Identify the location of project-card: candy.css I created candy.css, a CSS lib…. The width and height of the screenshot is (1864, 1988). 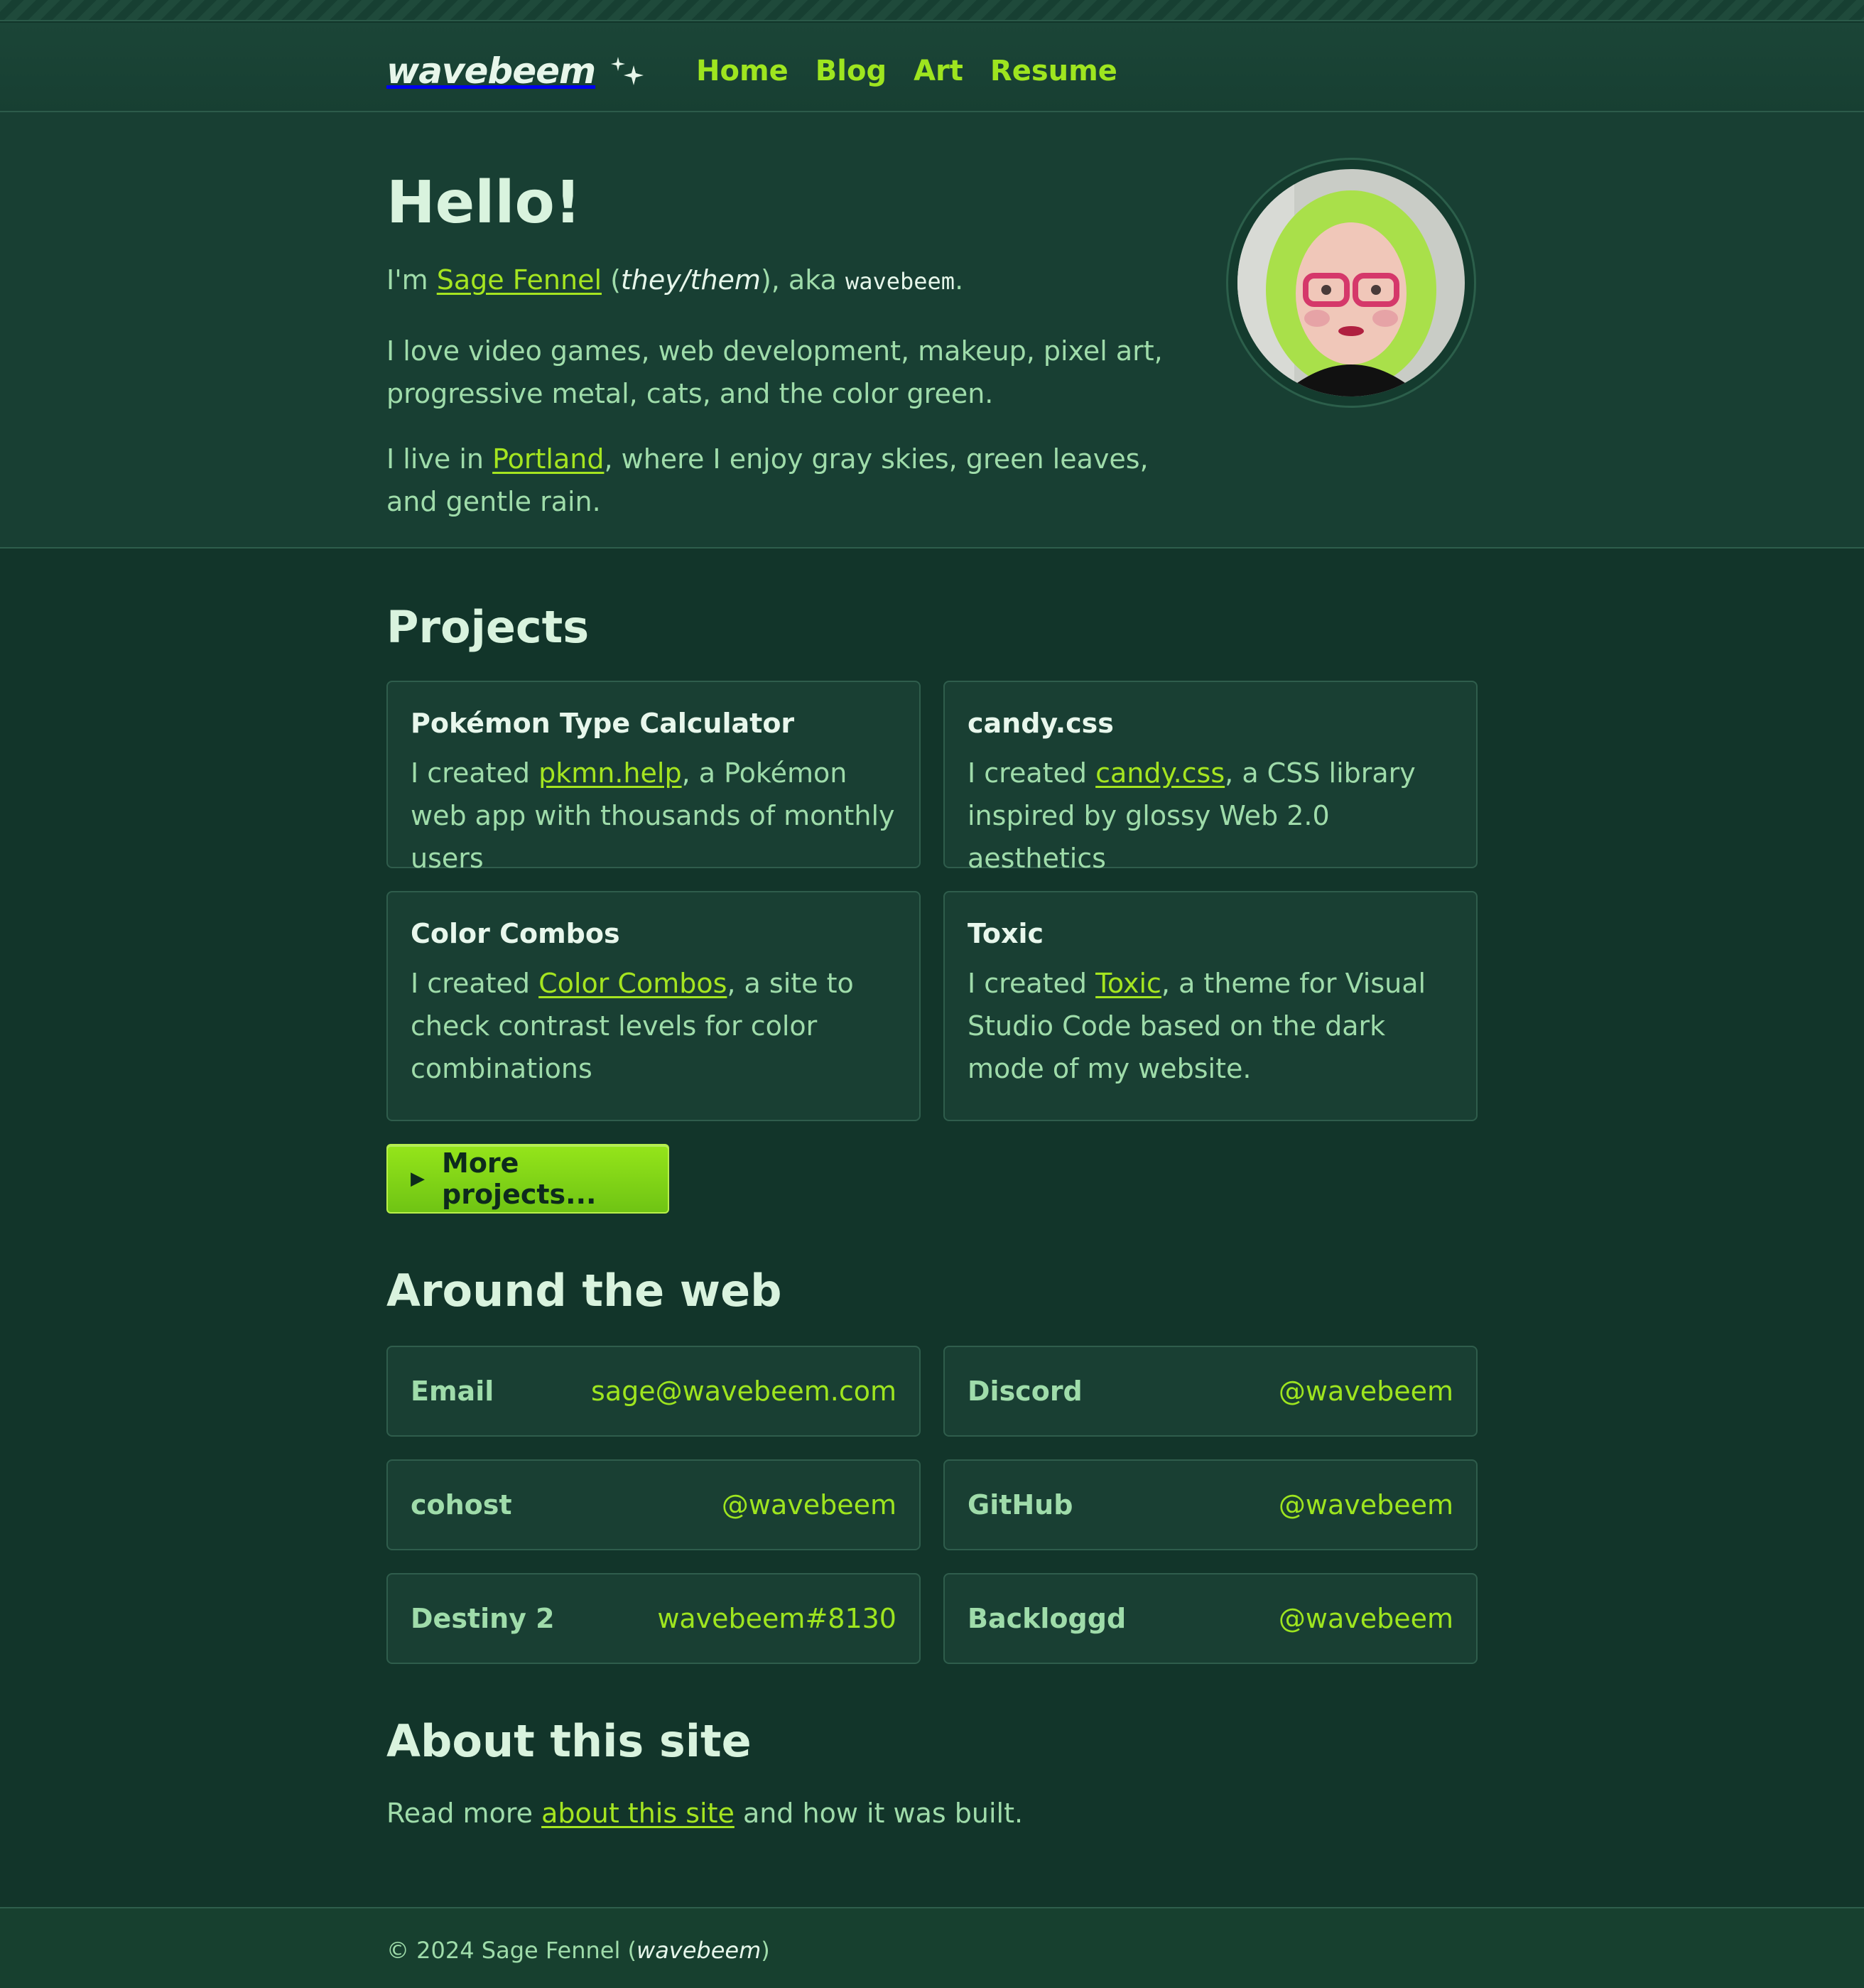
(1210, 777).